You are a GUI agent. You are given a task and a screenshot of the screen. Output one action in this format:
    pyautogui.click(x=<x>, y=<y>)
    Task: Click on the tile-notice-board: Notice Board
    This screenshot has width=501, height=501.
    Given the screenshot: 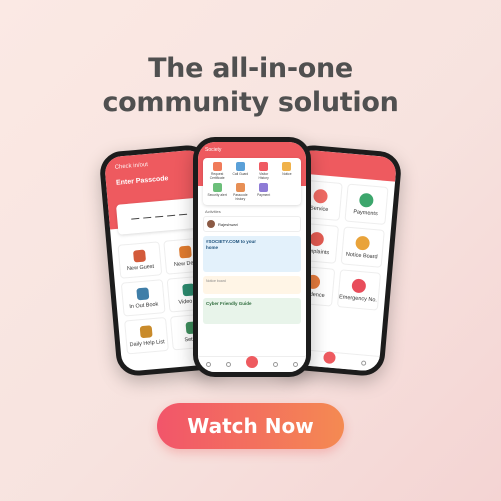 What is the action you would take?
    pyautogui.click(x=362, y=247)
    